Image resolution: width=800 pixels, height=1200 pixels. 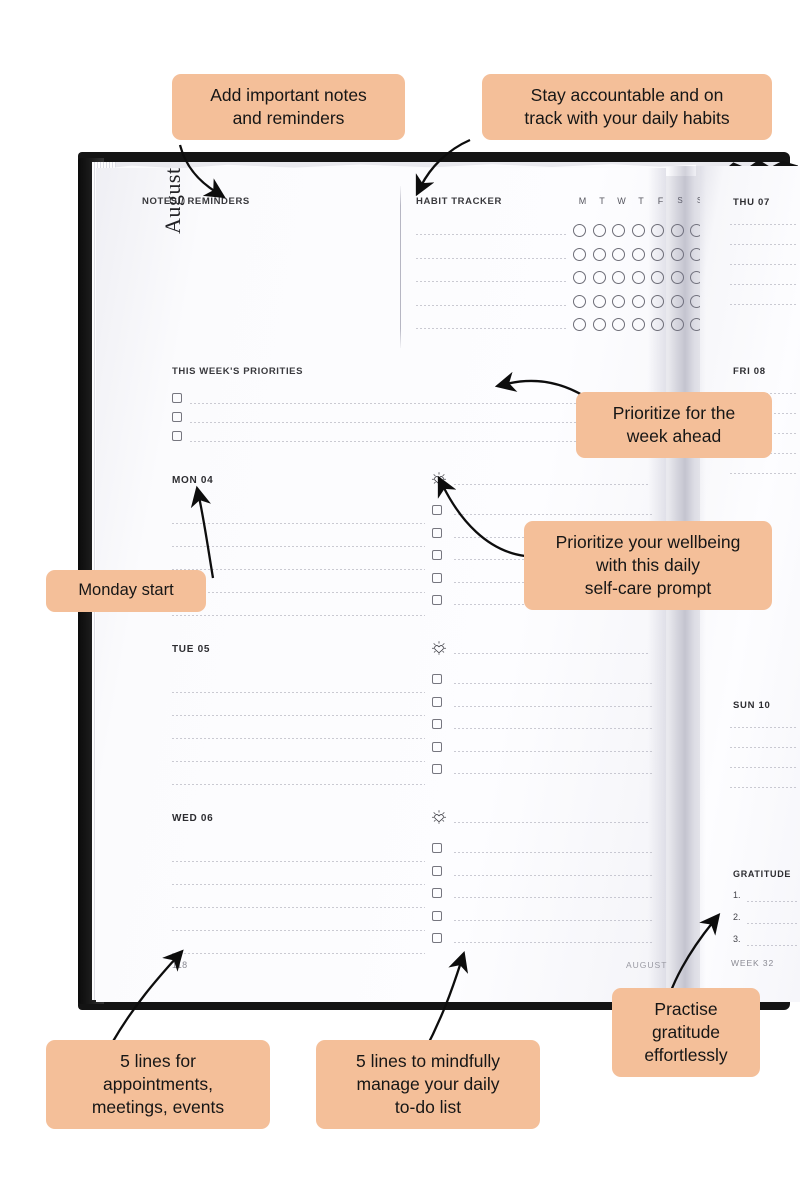 What do you see at coordinates (766, 945) in the screenshot?
I see `gratitude-row: 3.` at bounding box center [766, 945].